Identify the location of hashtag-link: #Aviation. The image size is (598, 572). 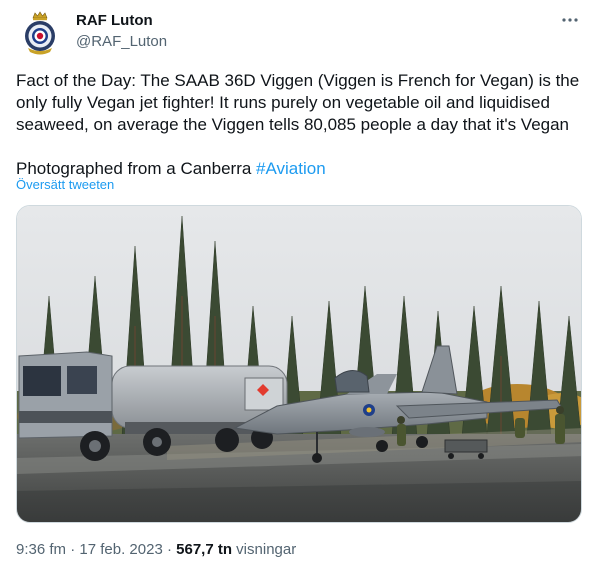
(291, 168).